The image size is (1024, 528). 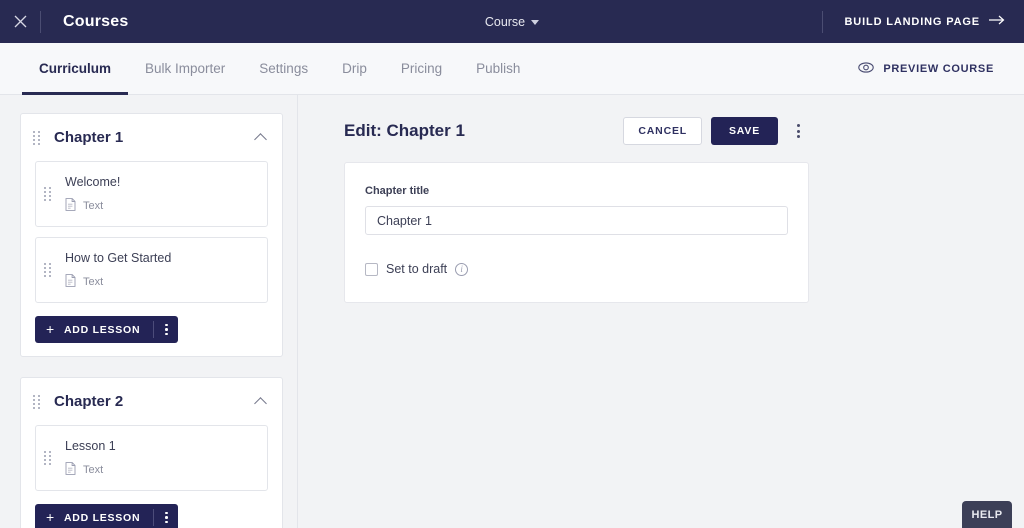 What do you see at coordinates (404, 130) in the screenshot?
I see `edit-heading: Edit: Chapter 1` at bounding box center [404, 130].